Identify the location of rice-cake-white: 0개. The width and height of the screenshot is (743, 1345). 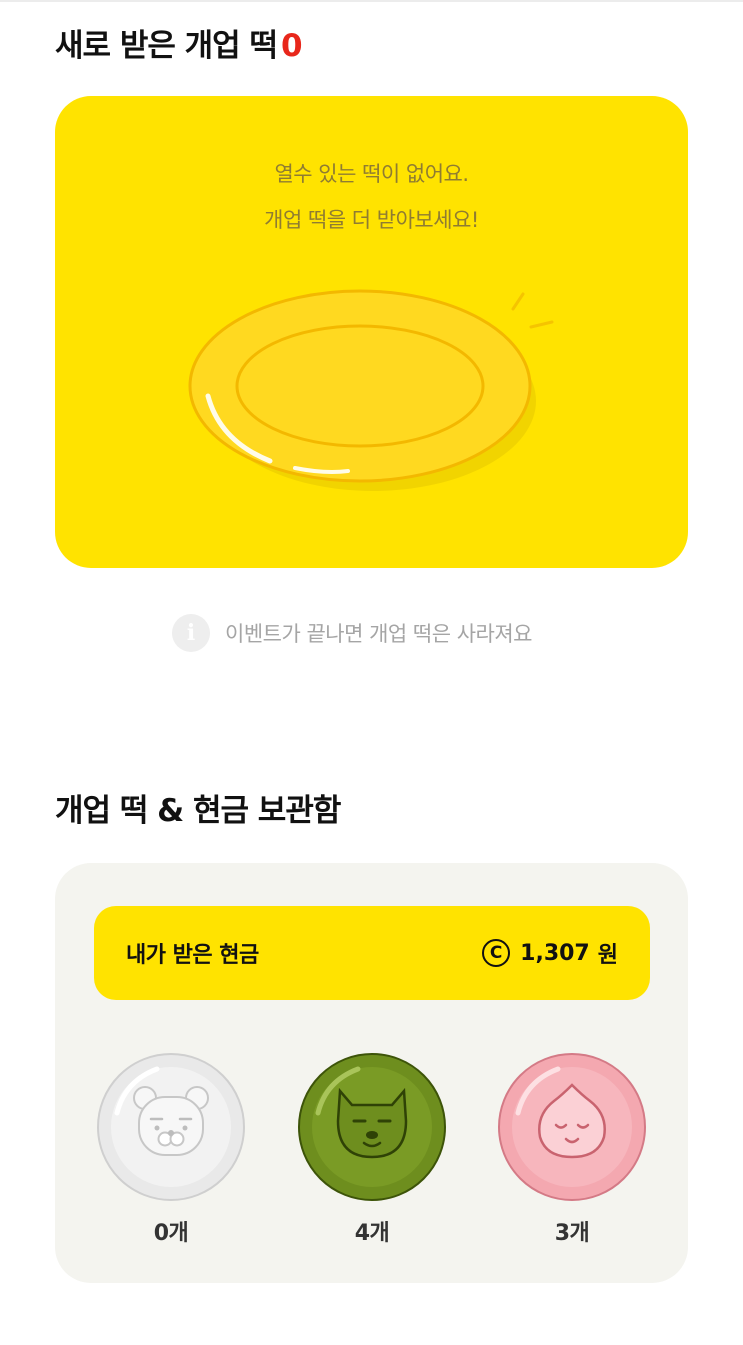
(171, 1149).